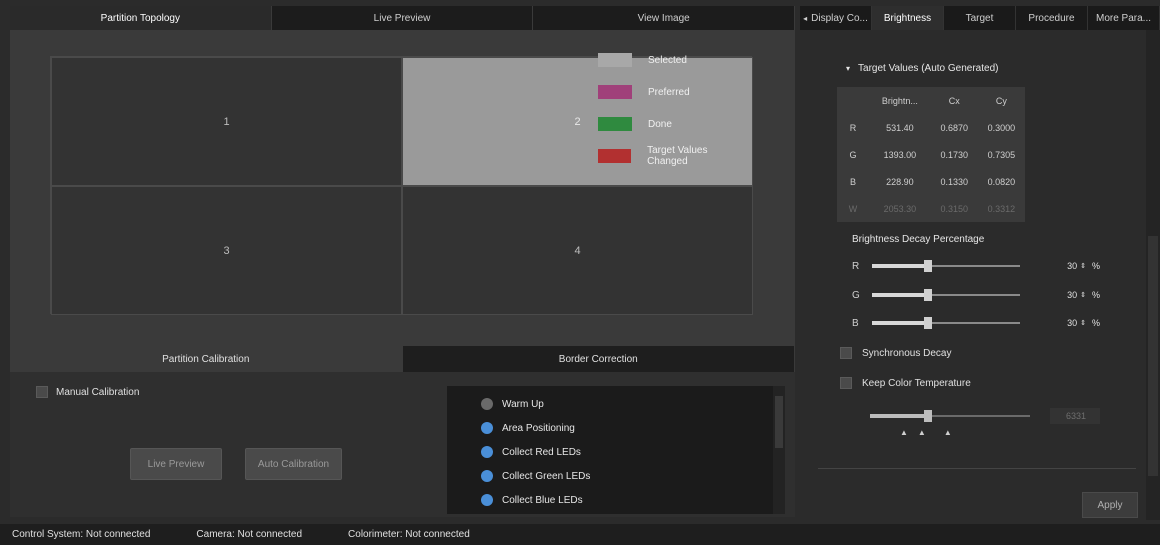  I want to click on decay-slider-row-b: B, so click(936, 323).